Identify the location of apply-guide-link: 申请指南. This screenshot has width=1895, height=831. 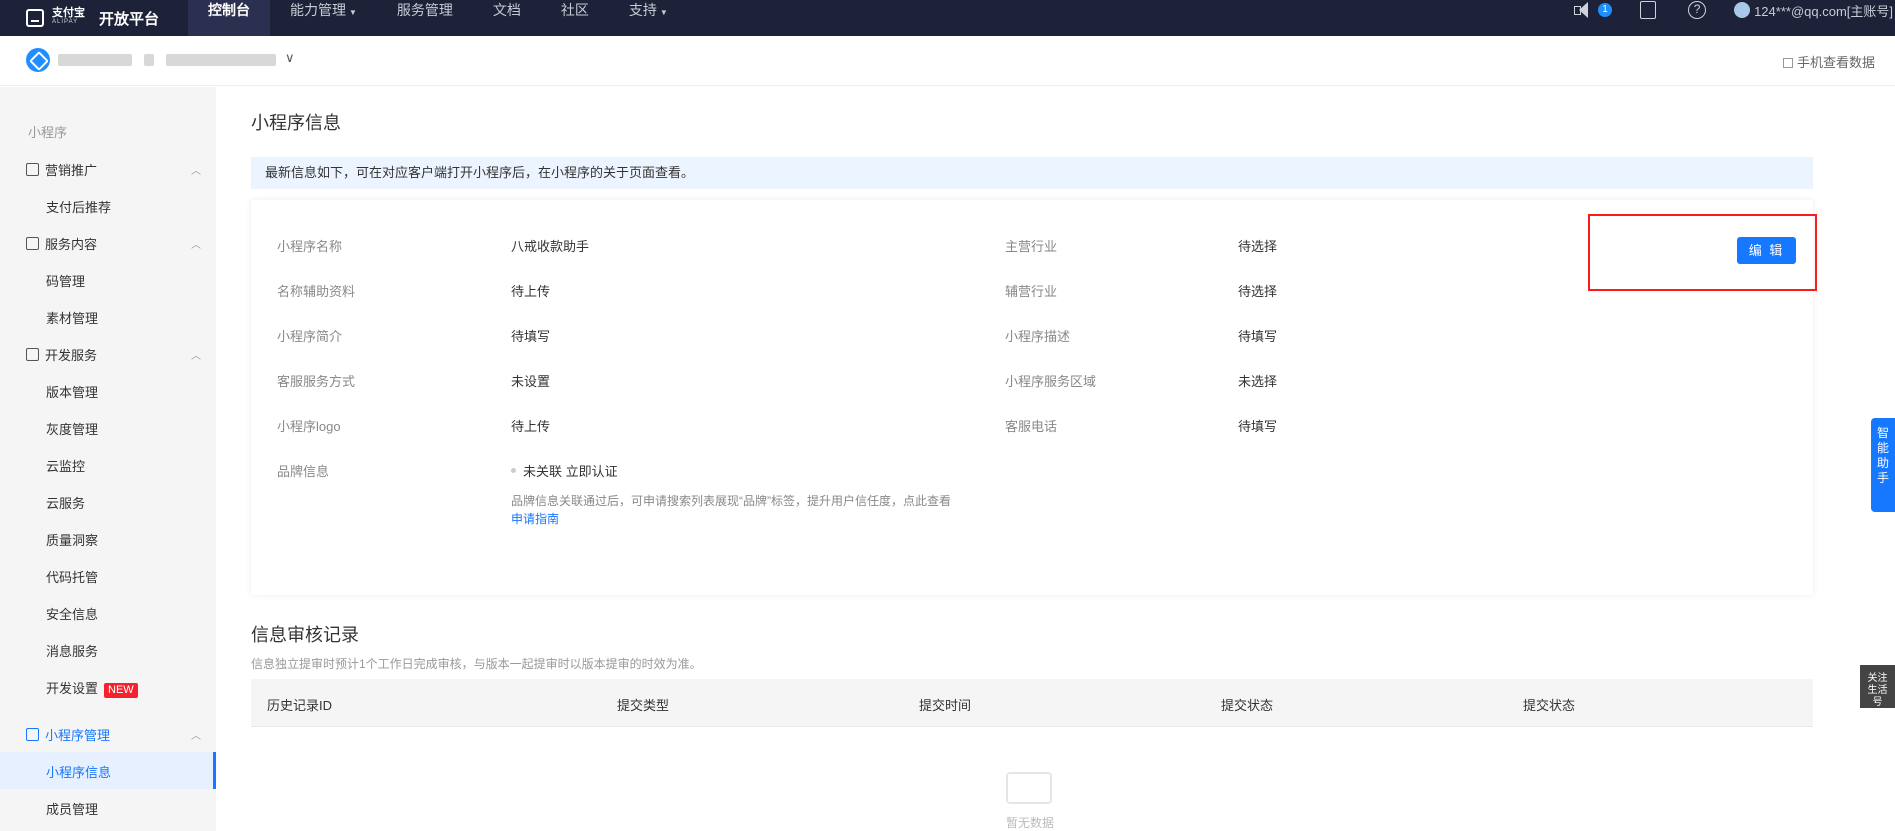
(535, 518).